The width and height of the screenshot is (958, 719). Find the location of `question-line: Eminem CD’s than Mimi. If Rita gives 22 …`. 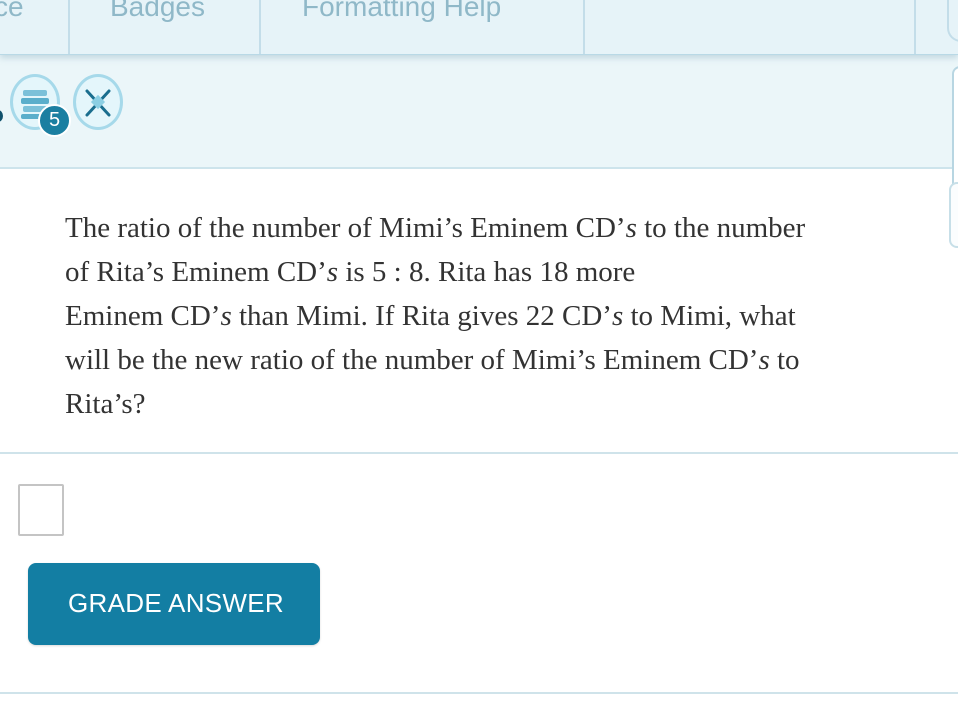

question-line: Eminem CD’s than Mimi. If Rita gives 22 … is located at coordinates (480, 316).